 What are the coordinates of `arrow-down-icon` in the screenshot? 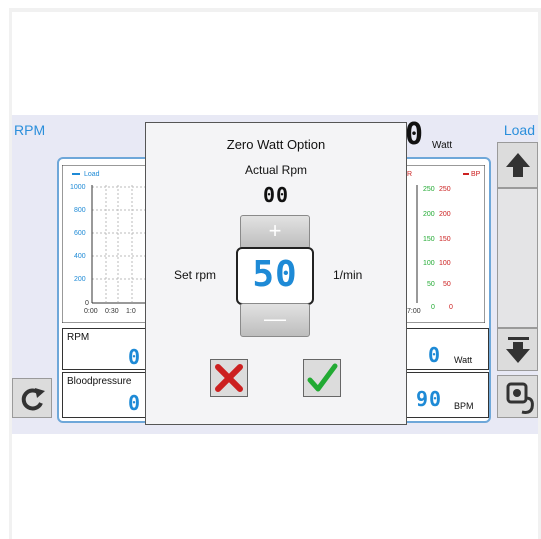 It's located at (518, 350).